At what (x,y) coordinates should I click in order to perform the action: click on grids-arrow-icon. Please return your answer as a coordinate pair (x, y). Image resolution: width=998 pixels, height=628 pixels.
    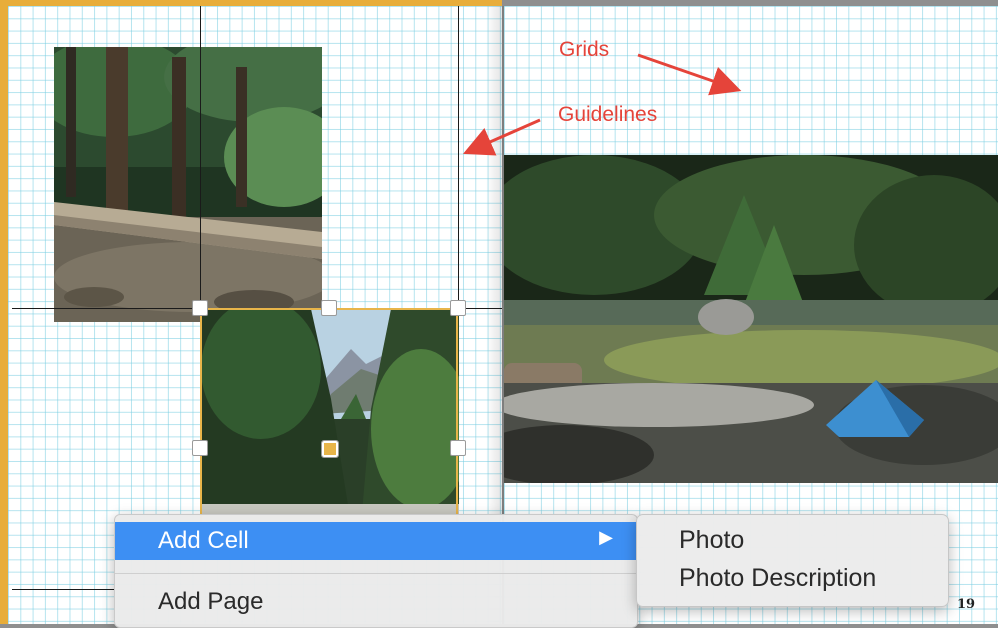
    Looking at the image, I should click on (689, 74).